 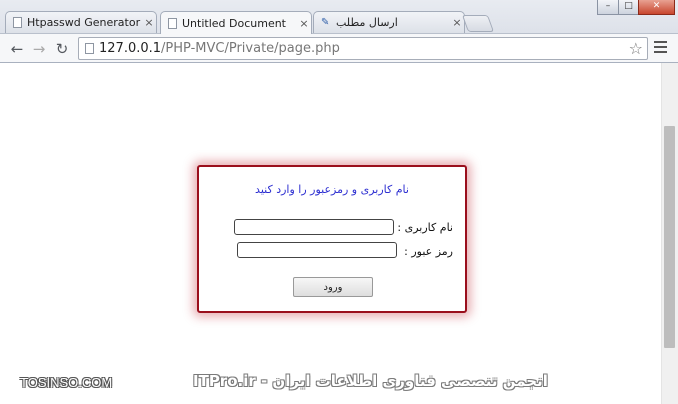 I want to click on password-label: رمز عبور :, so click(x=428, y=251).